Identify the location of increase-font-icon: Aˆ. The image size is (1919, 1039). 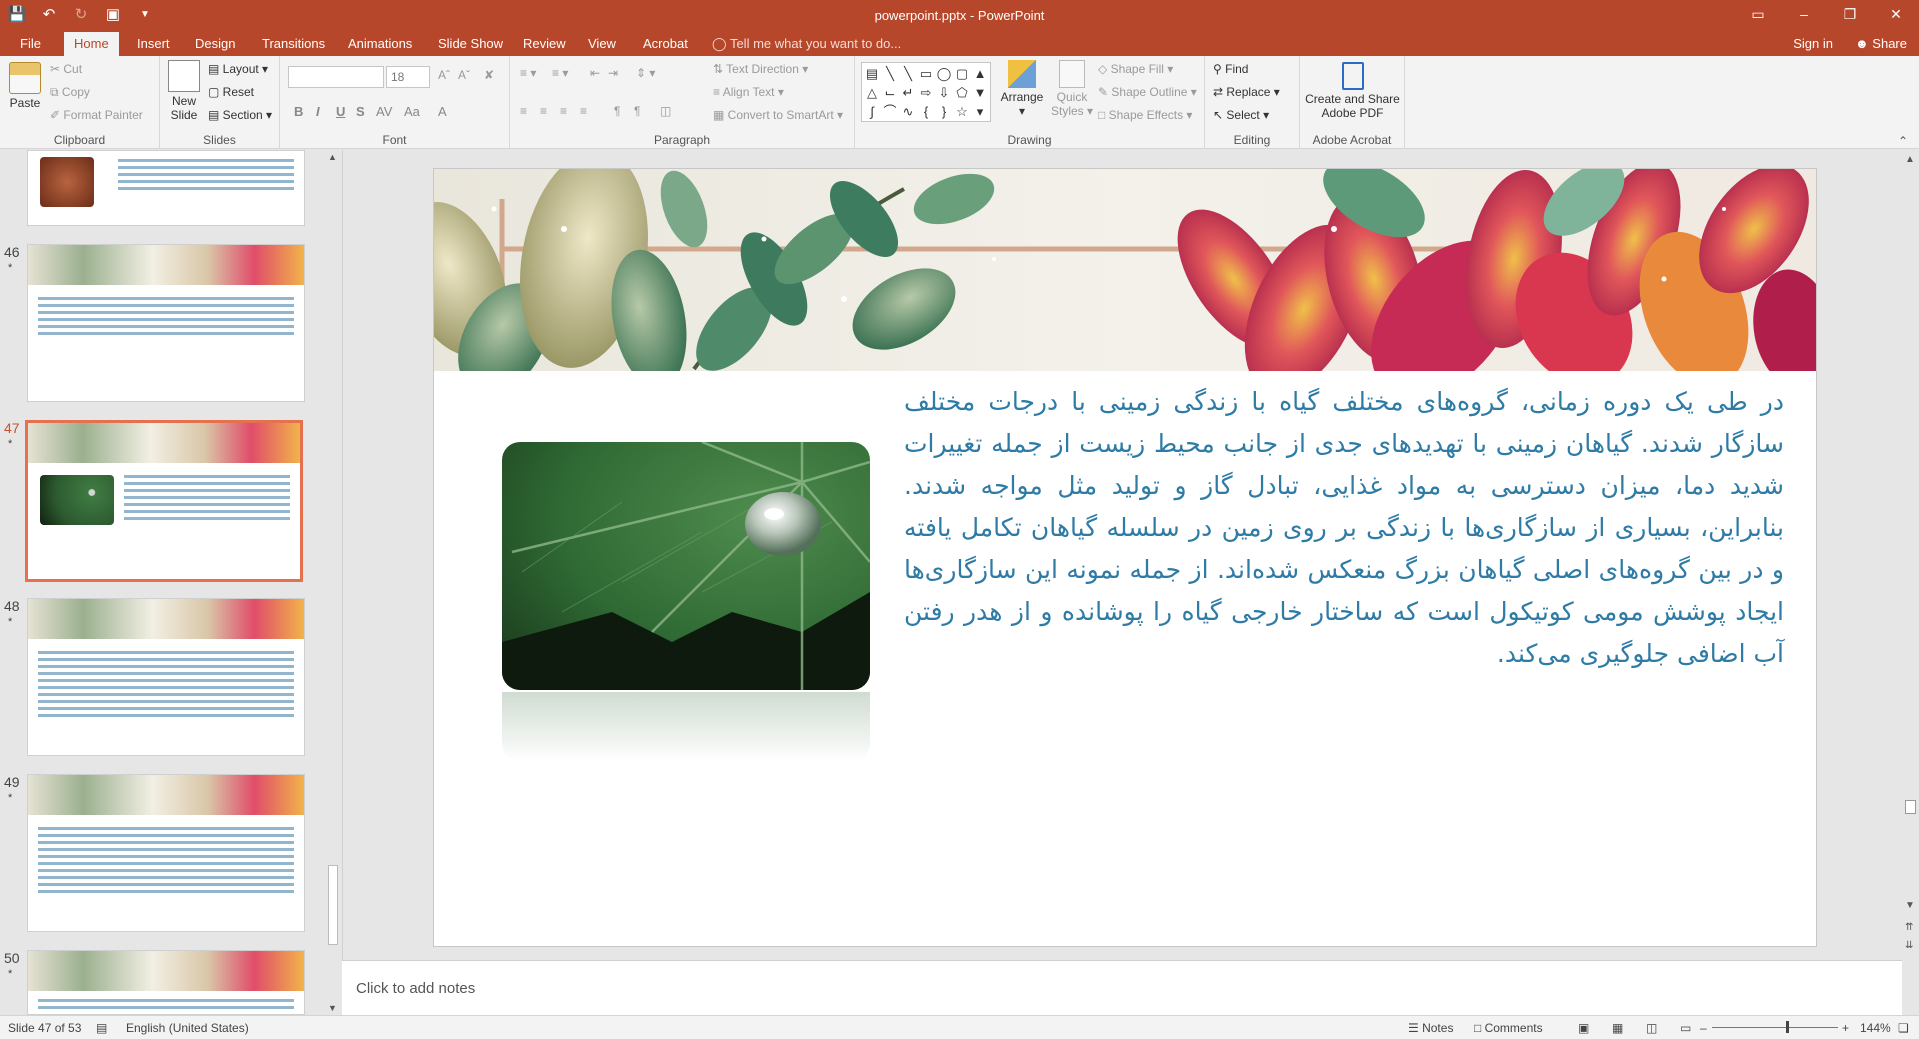
(444, 75).